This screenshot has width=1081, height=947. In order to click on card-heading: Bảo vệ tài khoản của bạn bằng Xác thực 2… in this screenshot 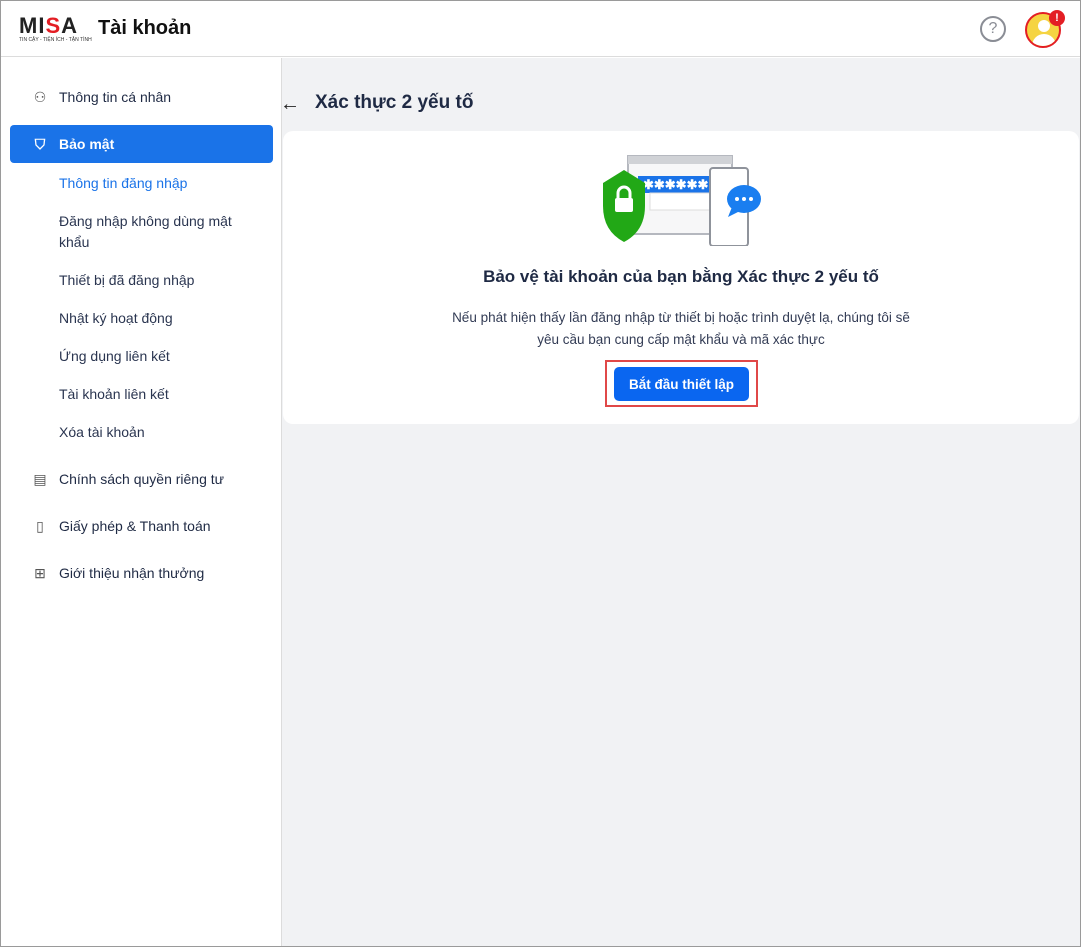, I will do `click(681, 276)`.